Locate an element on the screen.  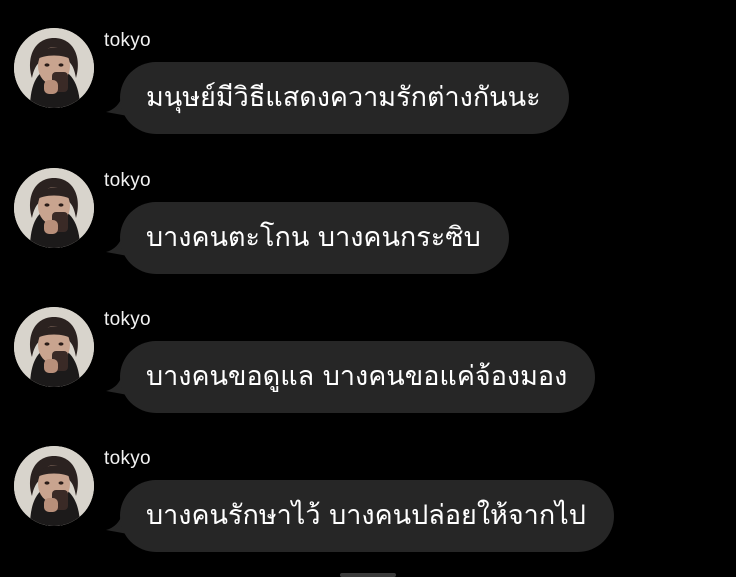
message-bubble: บางคนรักษาไว้ บางคนปล่อยให้จากไป is located at coordinates (367, 516).